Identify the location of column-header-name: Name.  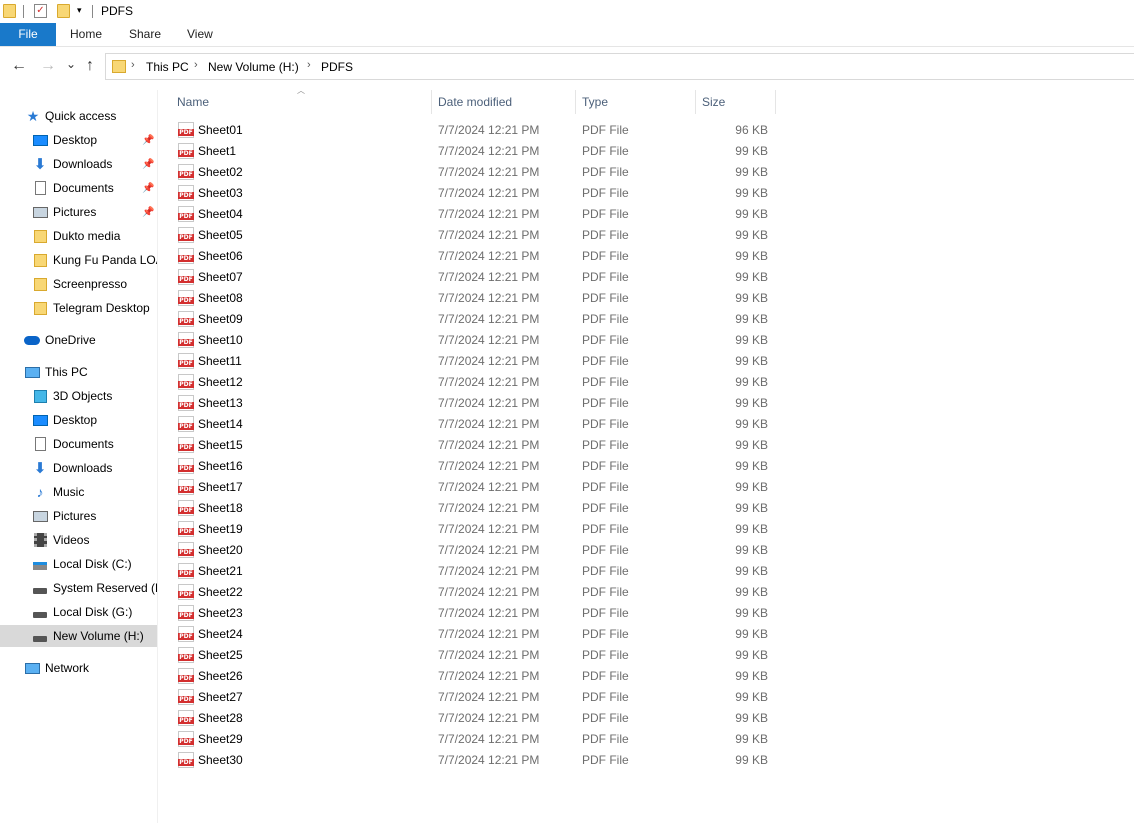
(193, 103).